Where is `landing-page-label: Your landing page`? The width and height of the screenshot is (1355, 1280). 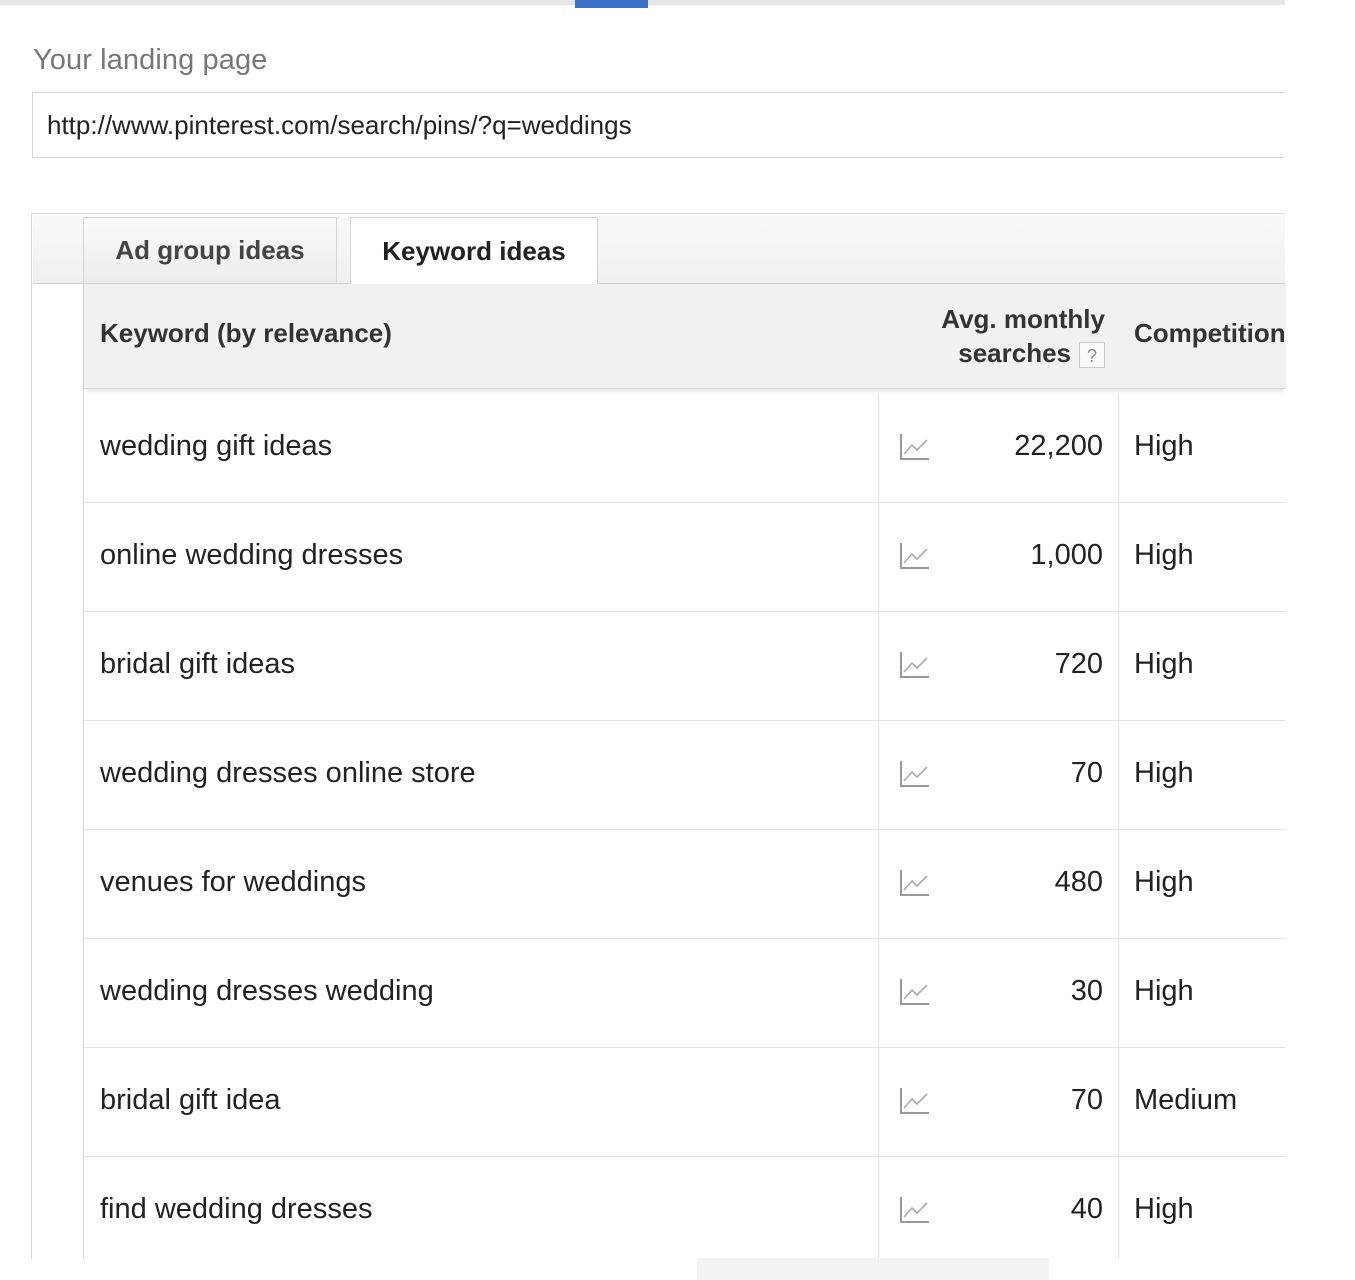 landing-page-label: Your landing page is located at coordinates (150, 60).